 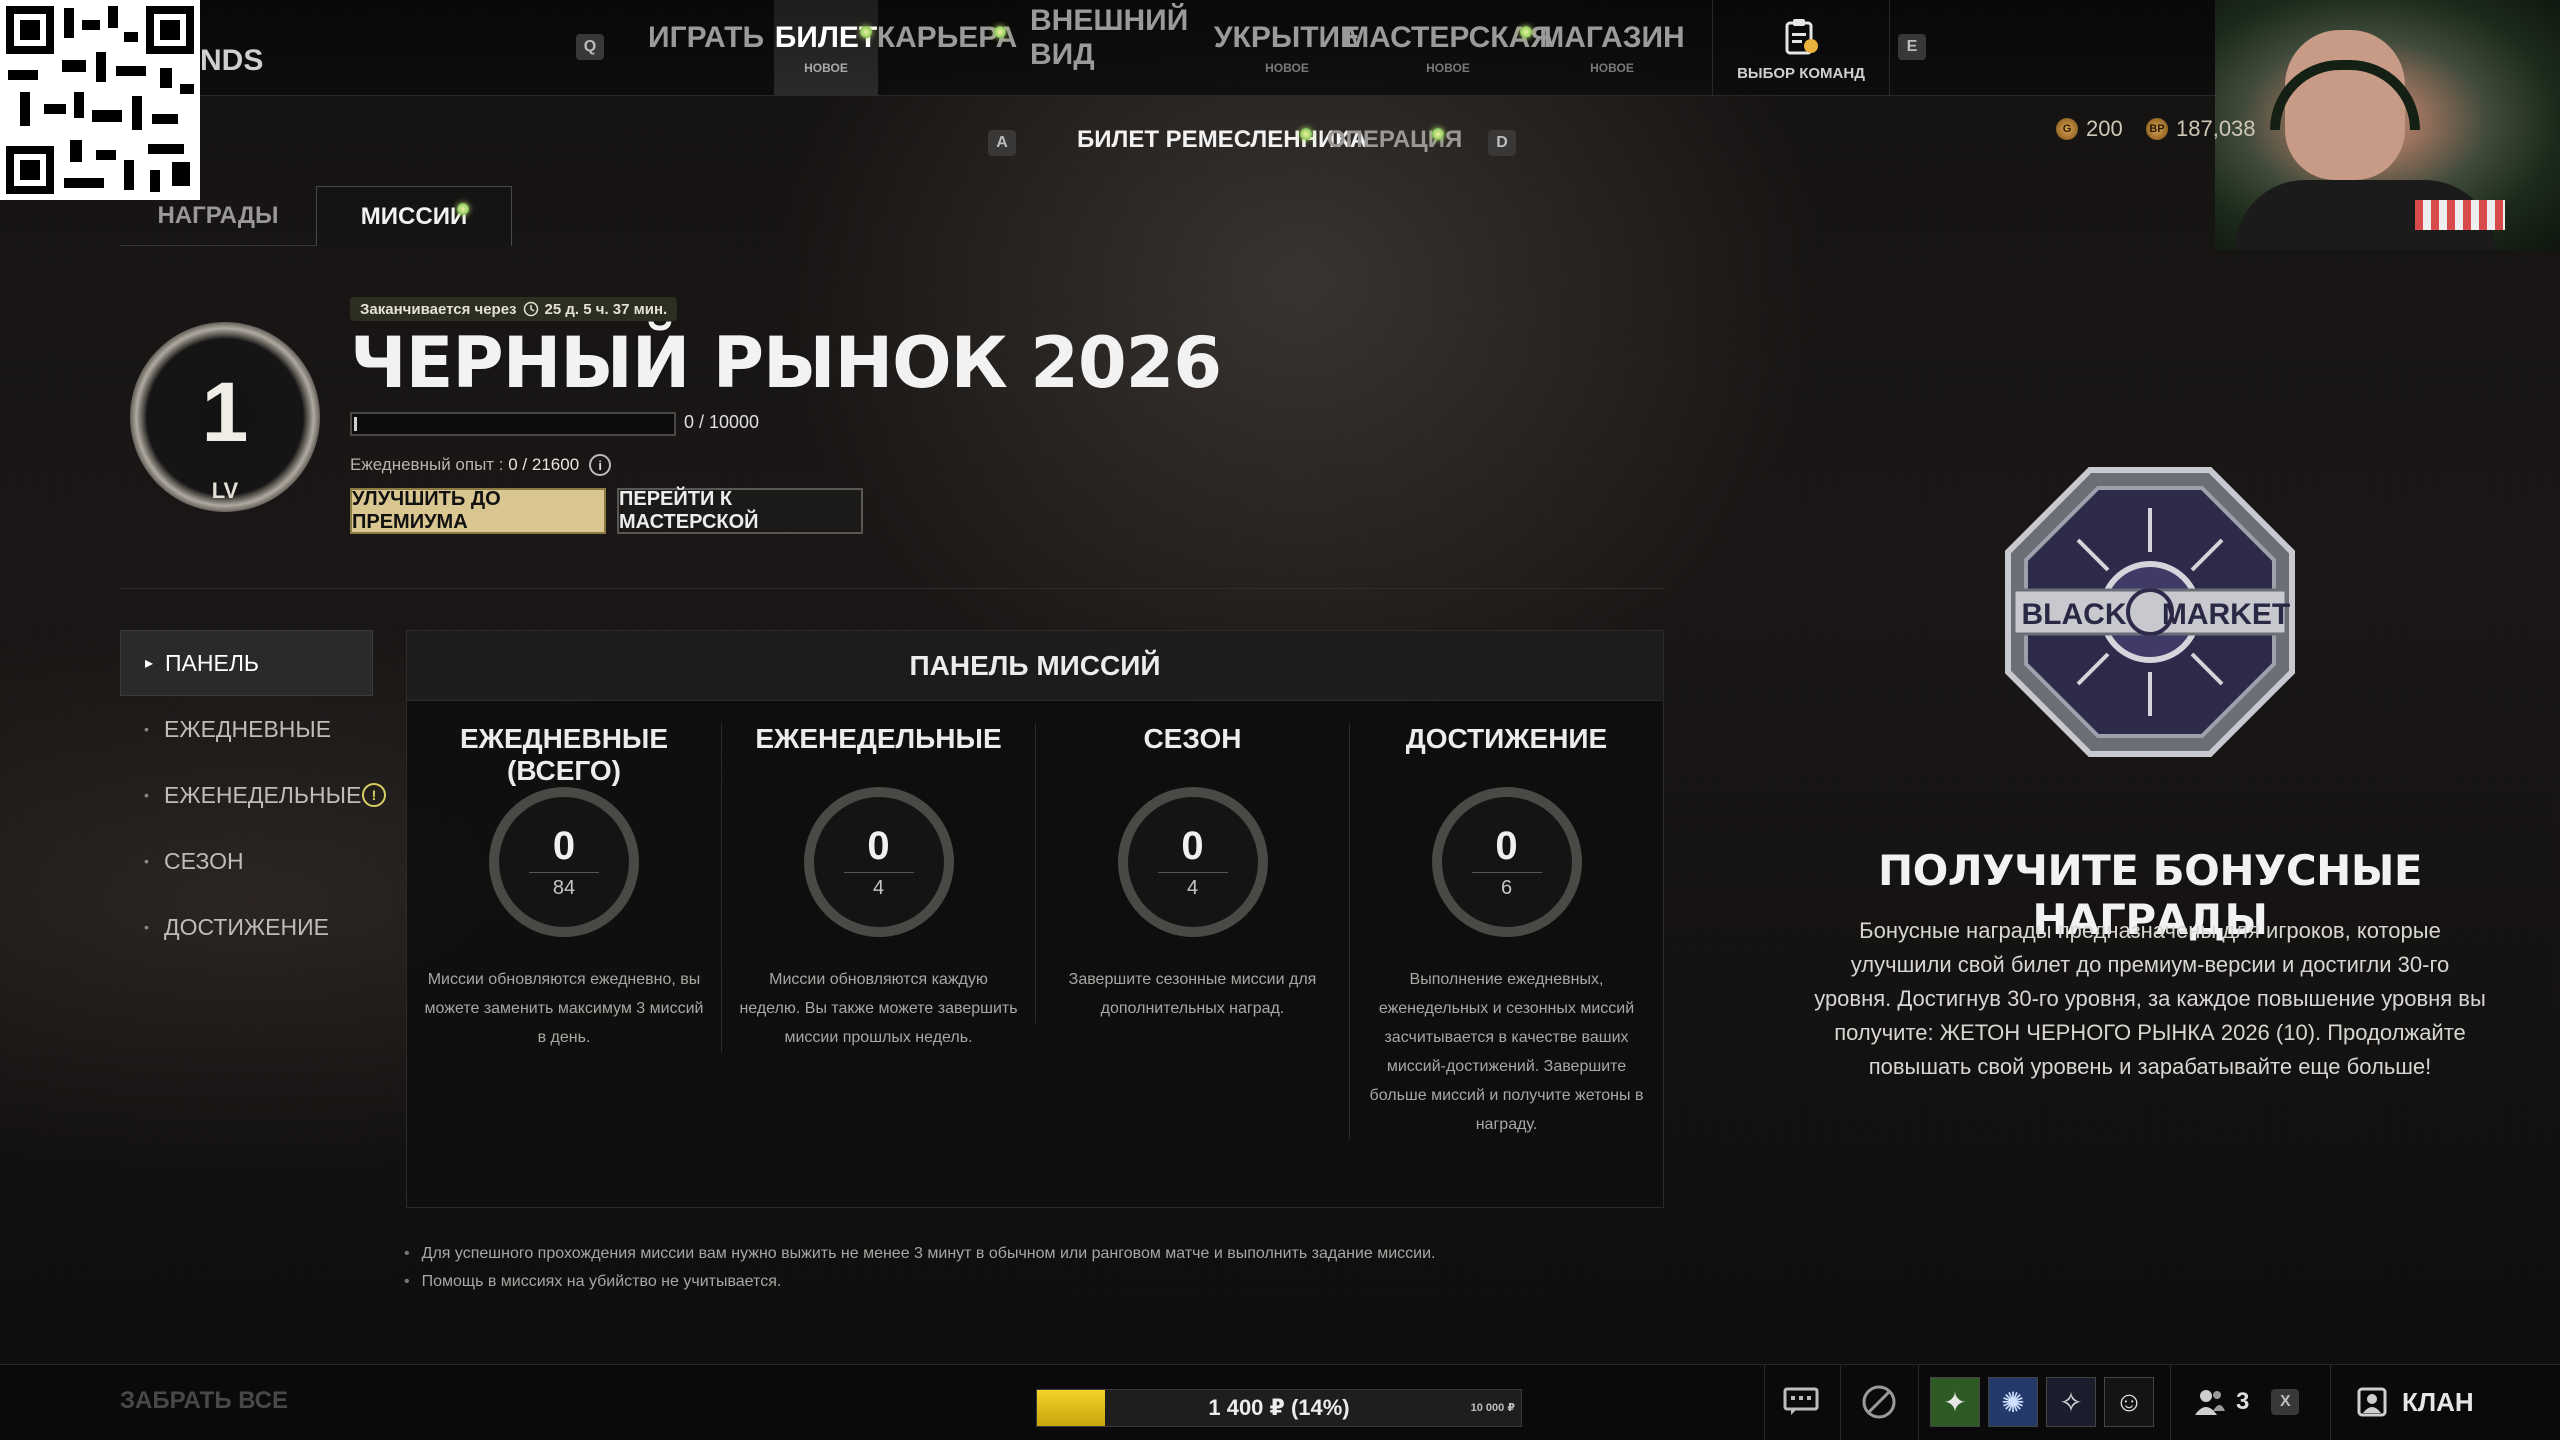 I want to click on nav-tab-shelter: УКРЫТИЕ НОВОЕ, so click(x=1287, y=48).